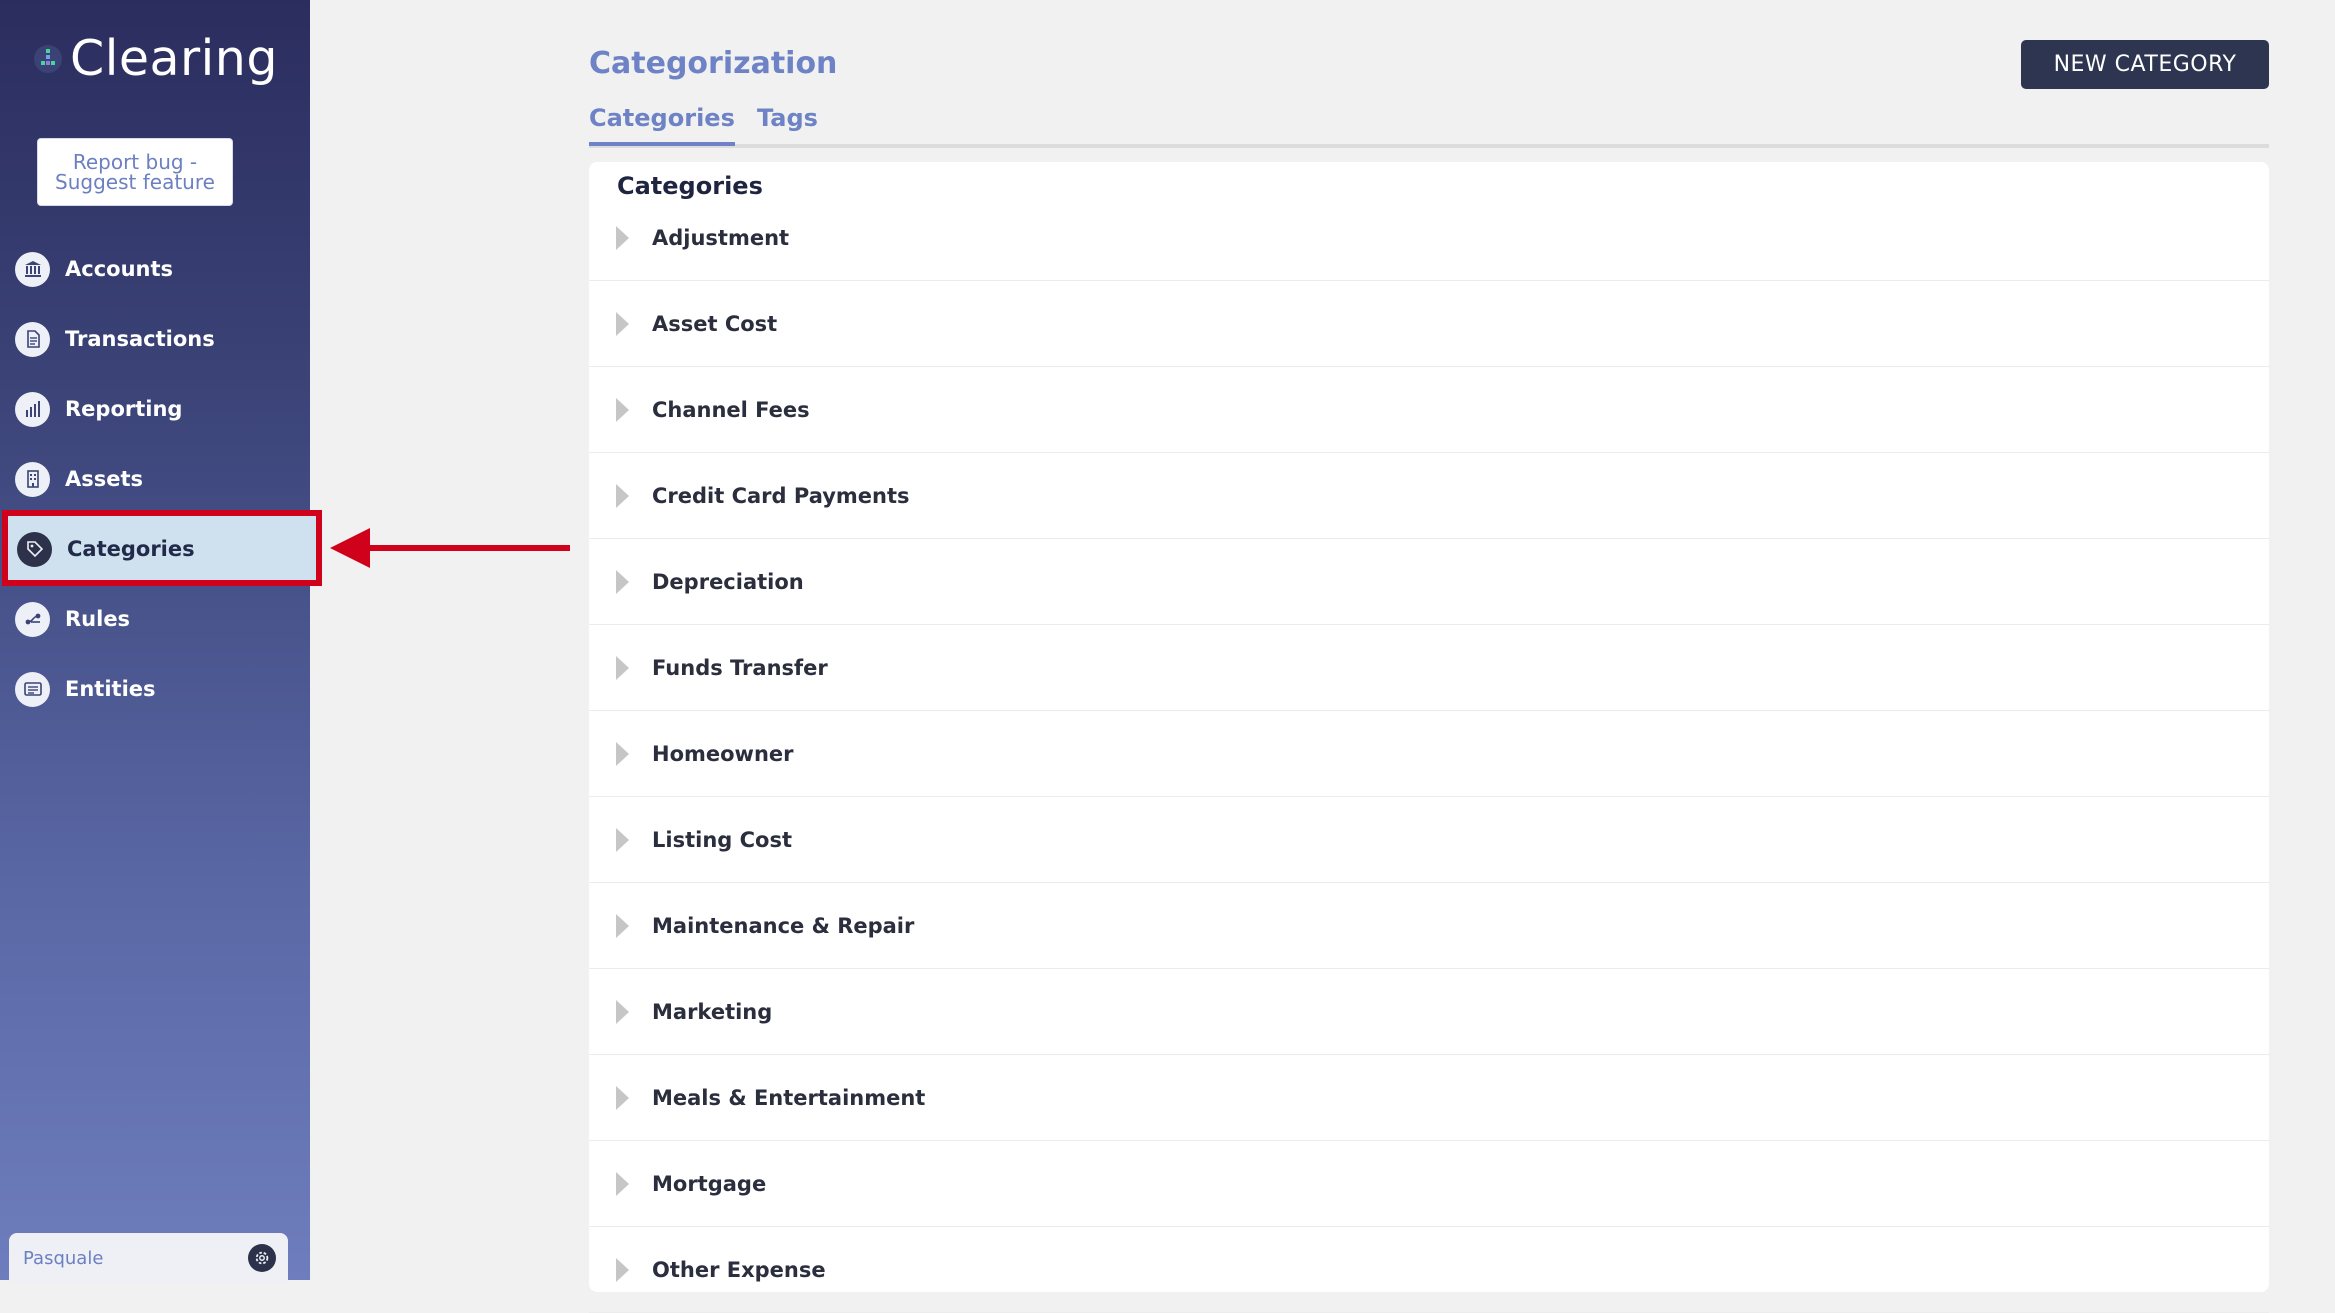 The width and height of the screenshot is (2335, 1313). What do you see at coordinates (1429, 582) in the screenshot?
I see `category-row: Depreciation` at bounding box center [1429, 582].